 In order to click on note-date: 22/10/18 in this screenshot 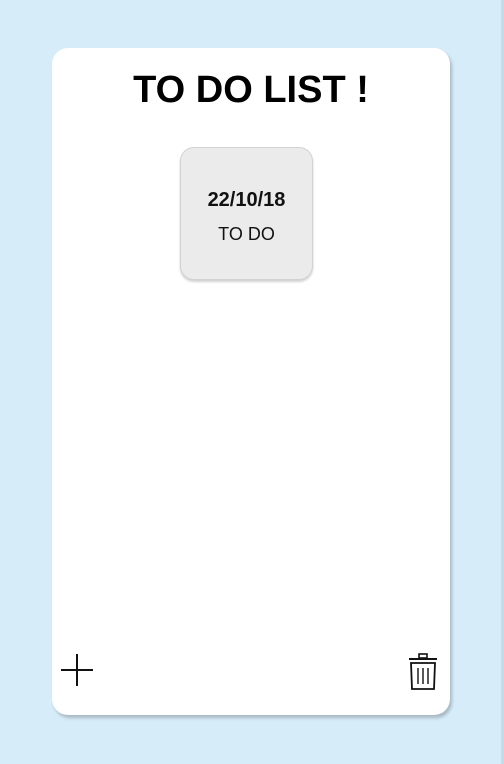, I will do `click(246, 200)`.